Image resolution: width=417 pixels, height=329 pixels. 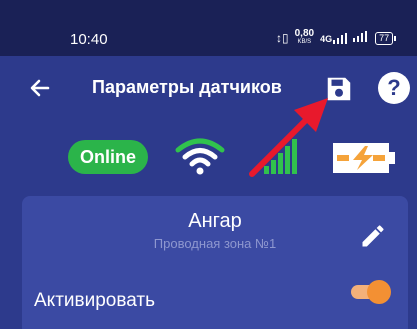 I want to click on online-status-badge: Online, so click(x=108, y=157).